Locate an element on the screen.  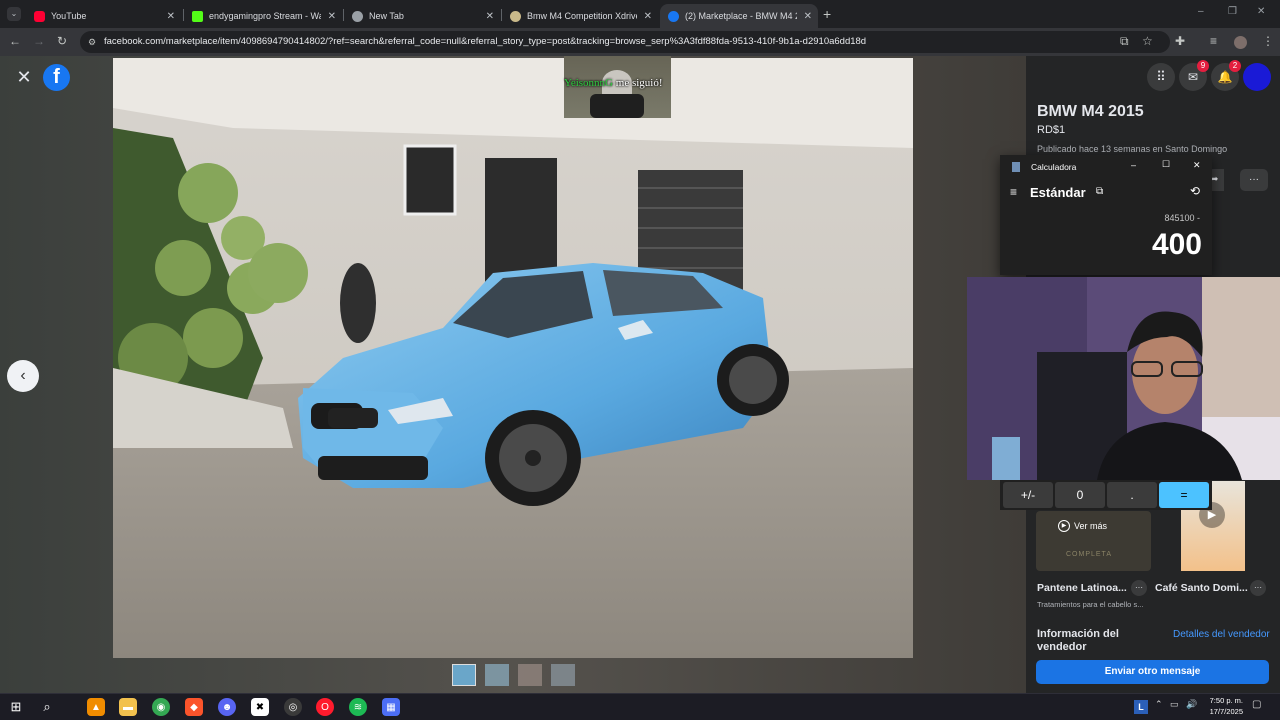
keep-on-top-icon: ⧉ is located at coordinates (1099, 191).